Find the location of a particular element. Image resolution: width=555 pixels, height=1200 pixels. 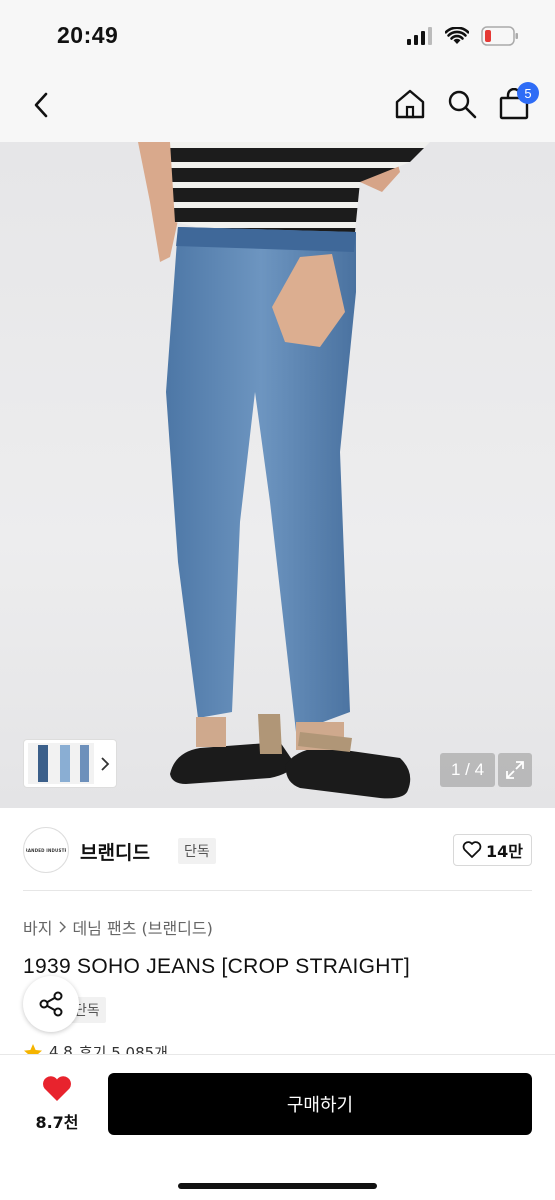

brand-logo: BRANDED INDUSTRY is located at coordinates (46, 850).